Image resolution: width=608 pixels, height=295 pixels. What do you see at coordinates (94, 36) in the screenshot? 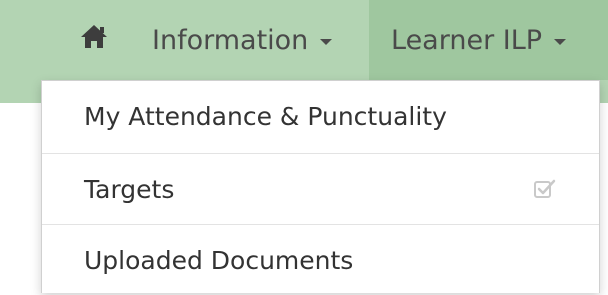
I see `home-icon` at bounding box center [94, 36].